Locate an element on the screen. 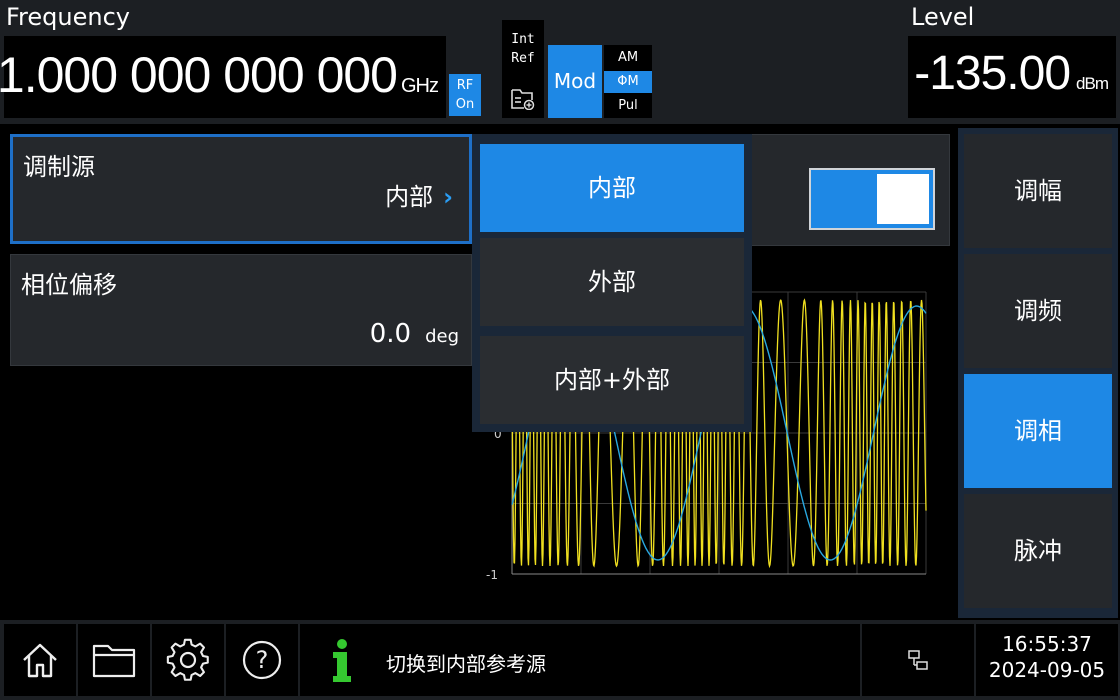 Image resolution: width=1120 pixels, height=700 pixels. dropdown-option-internal: 内部 is located at coordinates (612, 188).